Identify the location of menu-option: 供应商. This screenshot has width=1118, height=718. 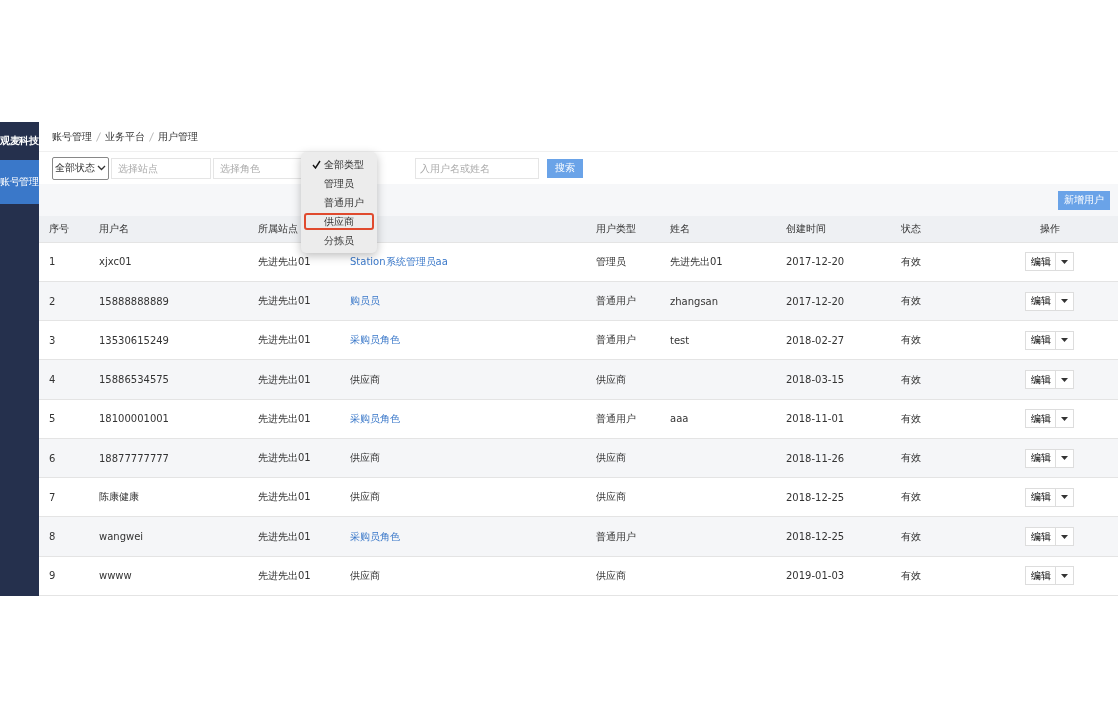
(339, 221).